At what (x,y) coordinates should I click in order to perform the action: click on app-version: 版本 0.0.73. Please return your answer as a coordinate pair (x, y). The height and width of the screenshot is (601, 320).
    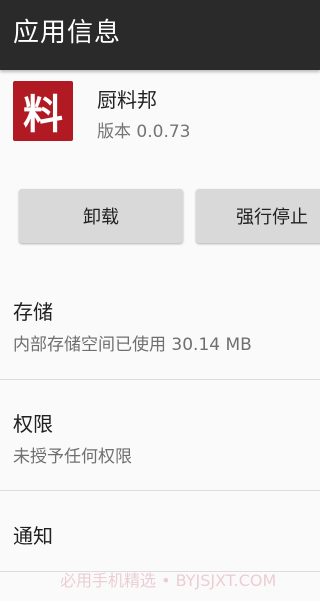
    Looking at the image, I should click on (144, 132).